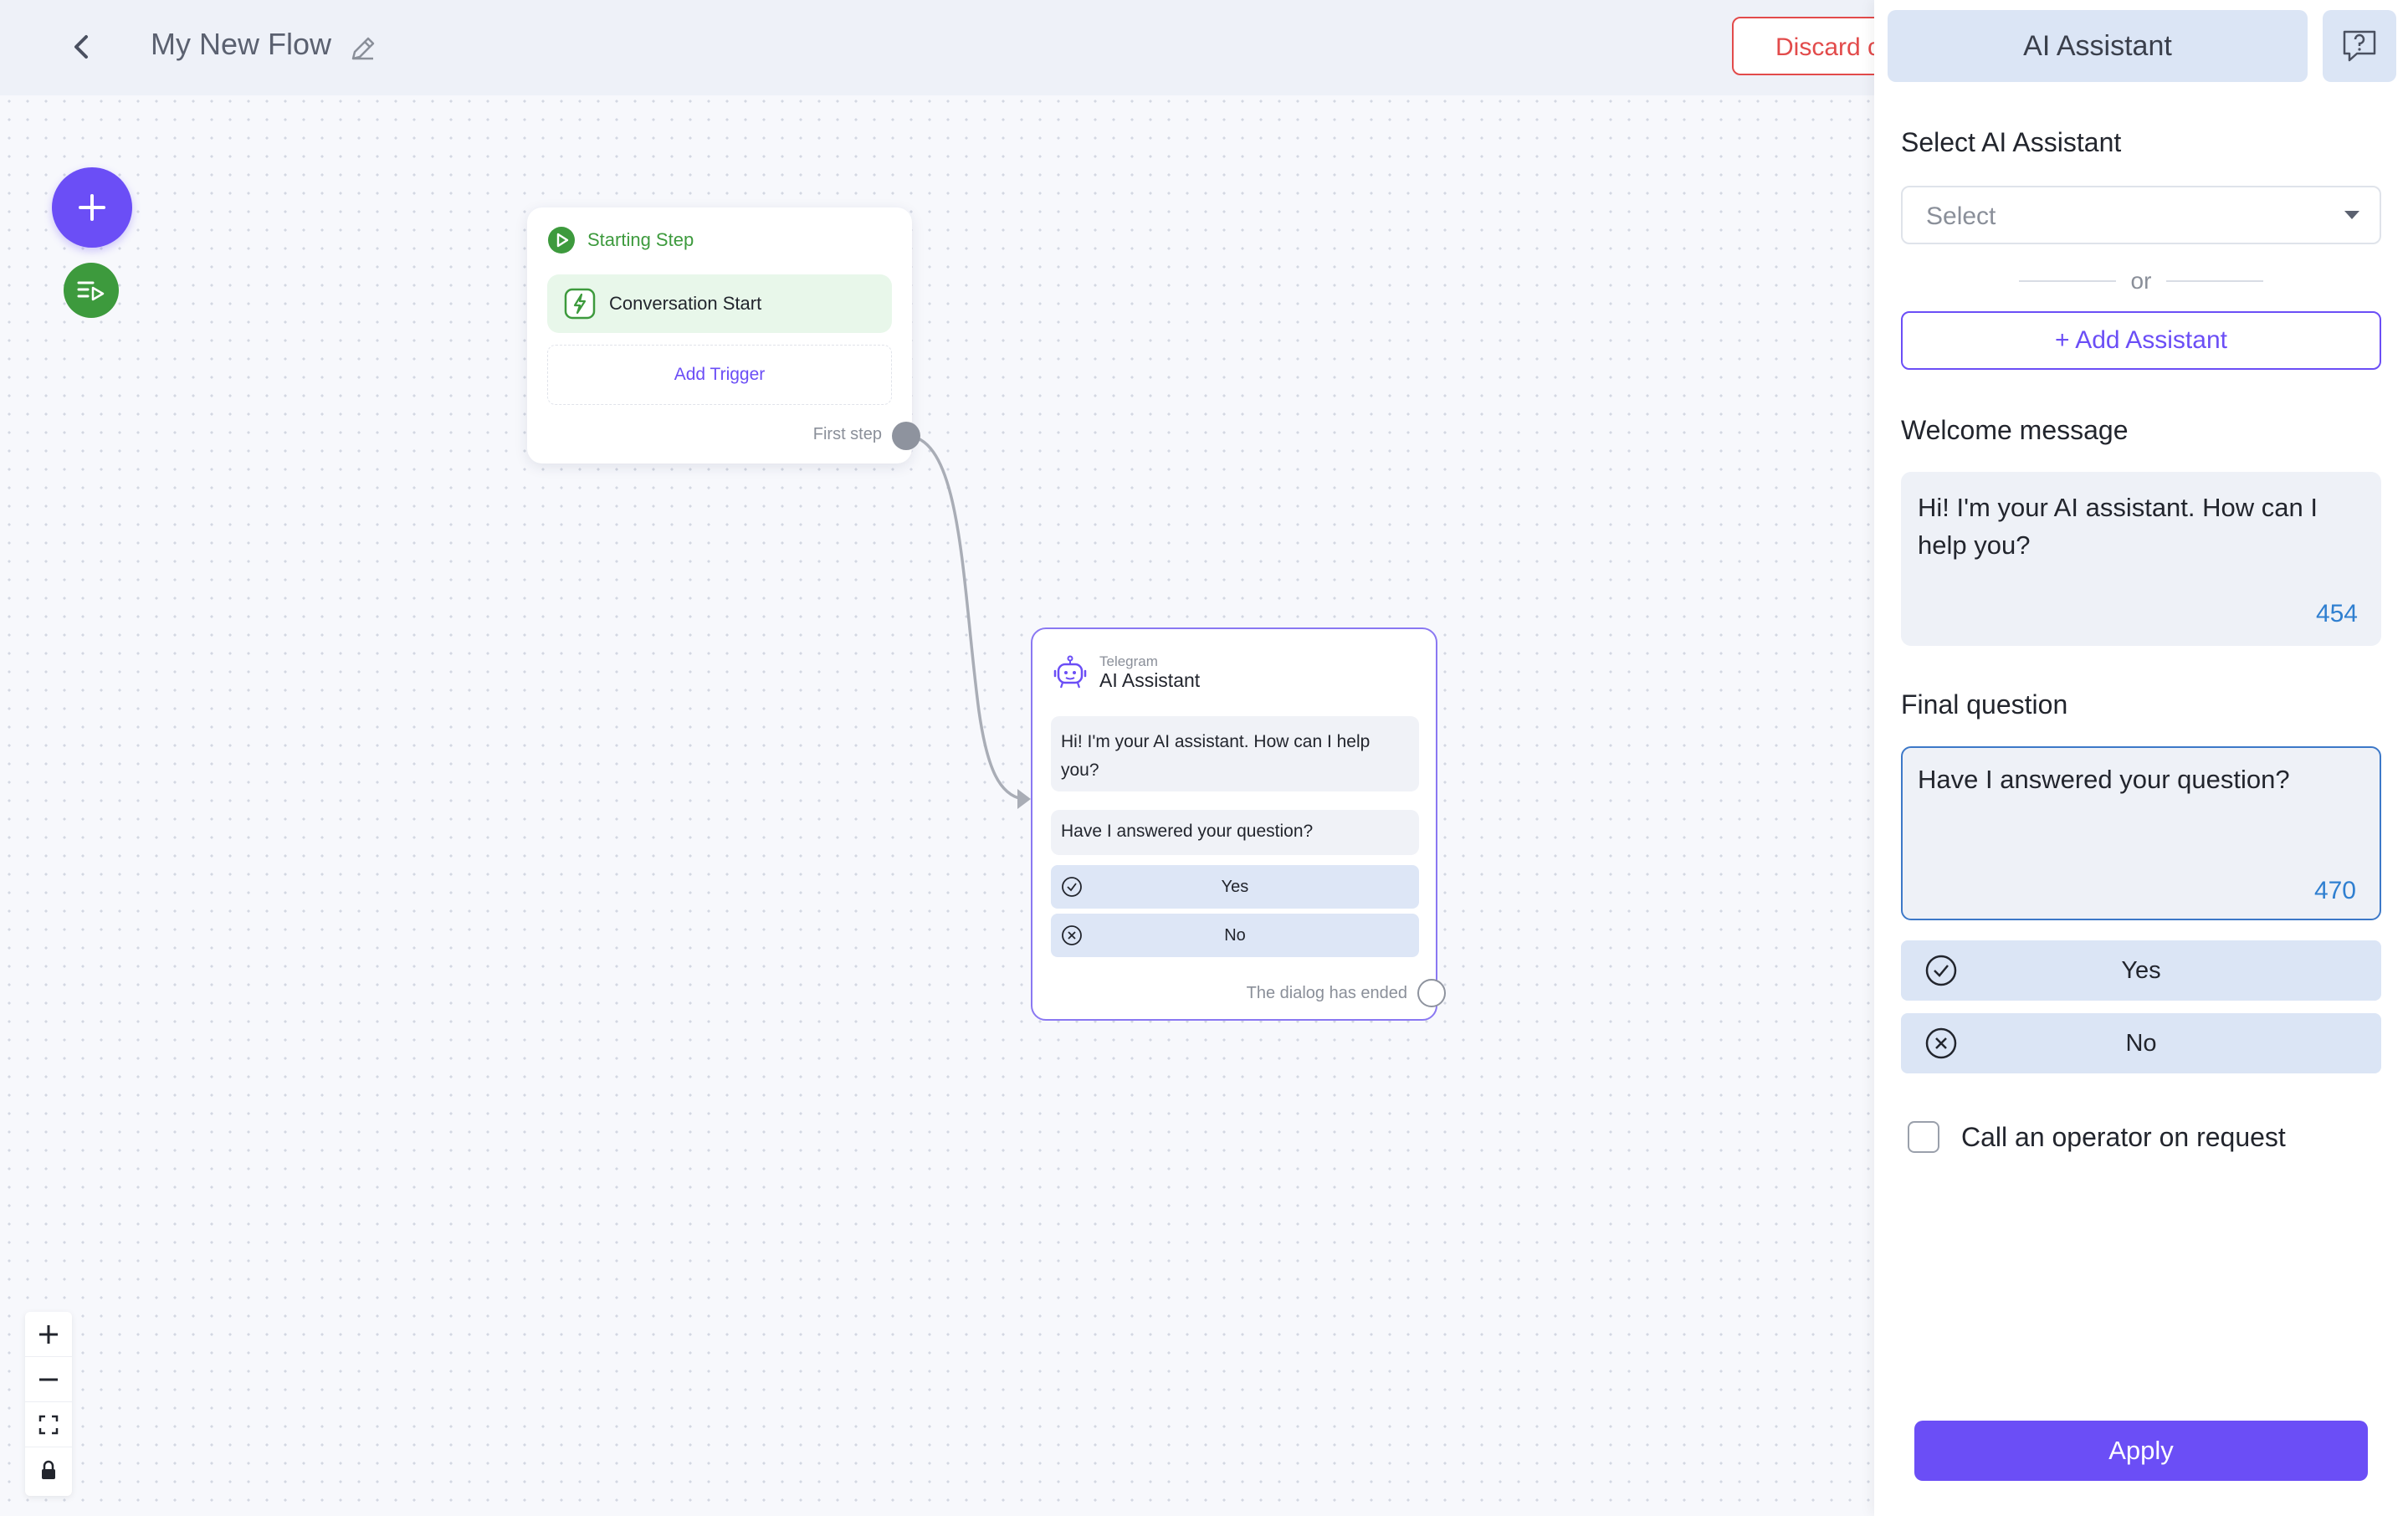 This screenshot has width=2408, height=1516. What do you see at coordinates (2015, 430) in the screenshot?
I see `welcome-message-label: Welcome message` at bounding box center [2015, 430].